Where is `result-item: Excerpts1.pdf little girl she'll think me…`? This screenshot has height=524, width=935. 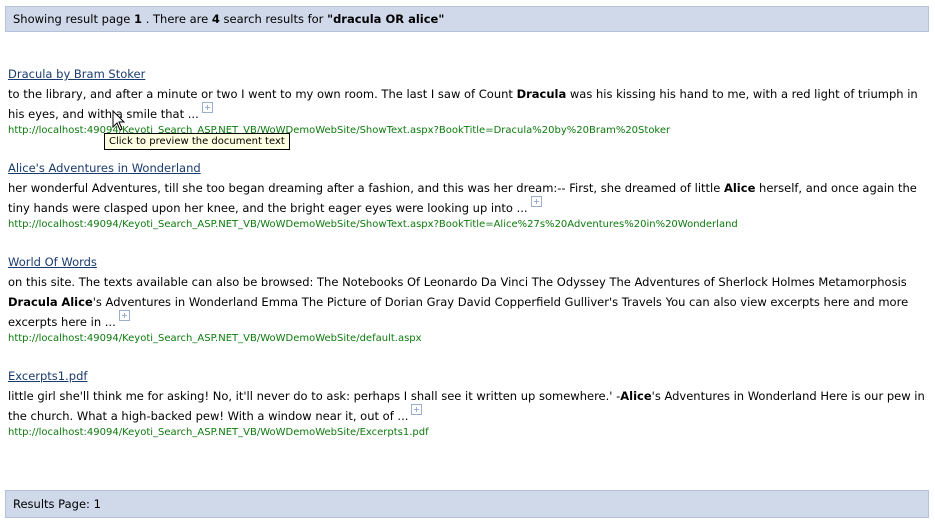
result-item: Excerpts1.pdf little girl she'll think me… is located at coordinates (468, 404).